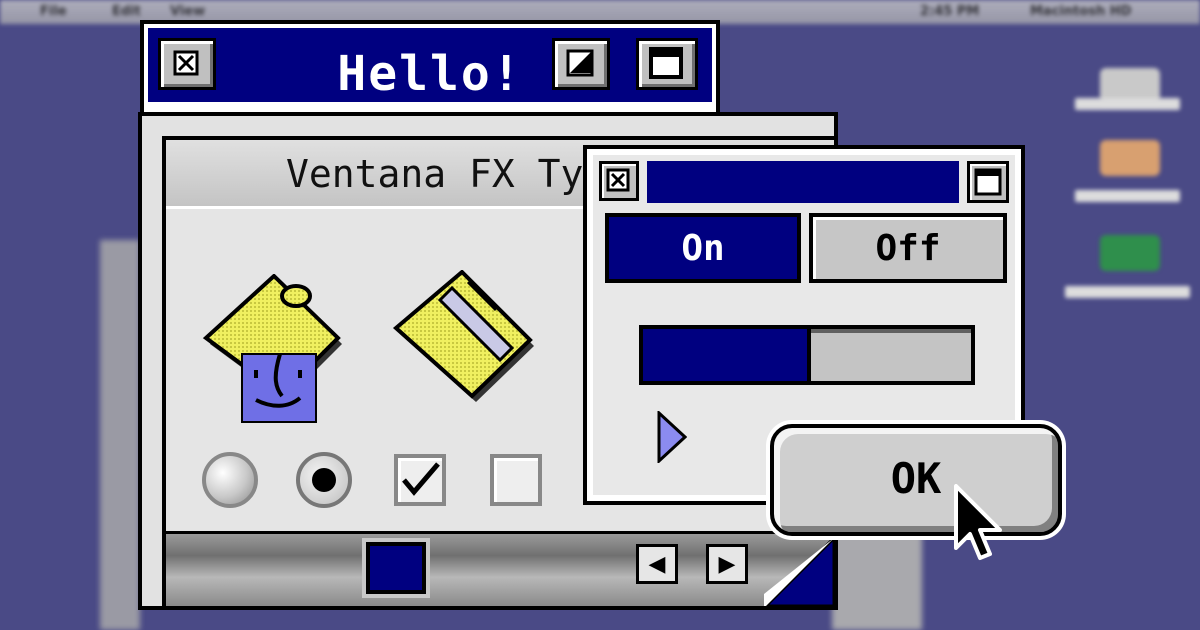 The image size is (1200, 630). I want to click on desktop-app-icon, so click(1130, 158).